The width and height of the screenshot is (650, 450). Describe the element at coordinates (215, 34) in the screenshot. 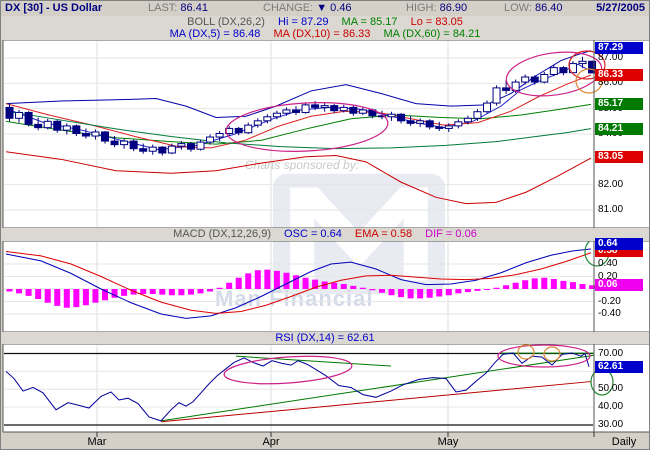

I see `ma5-legend: MA (DX,5) = 86.48` at that location.